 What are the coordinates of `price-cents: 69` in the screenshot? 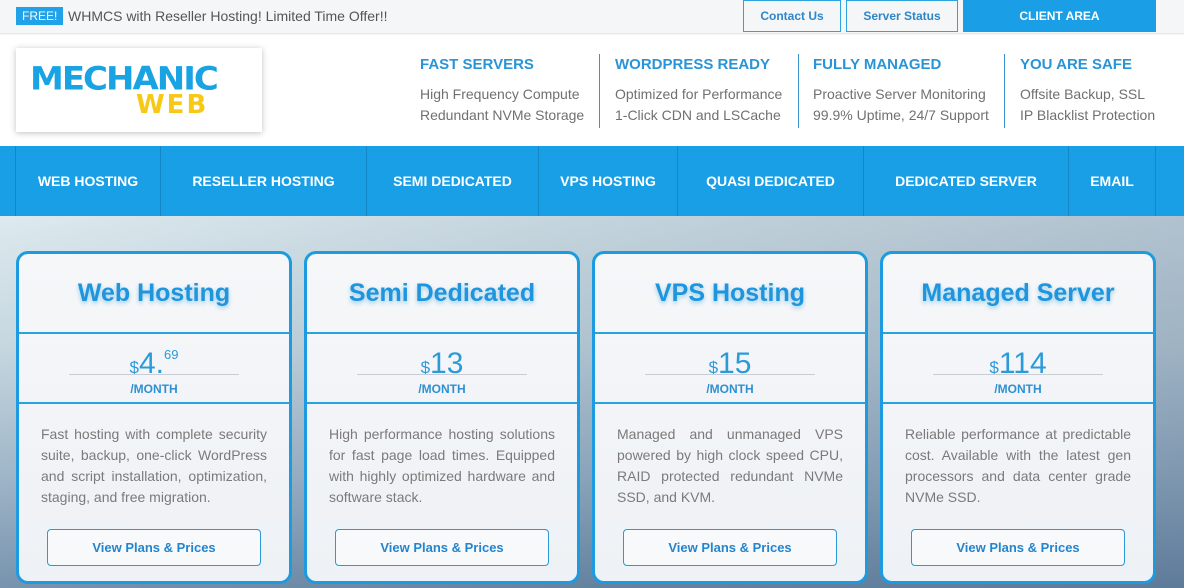 It's located at (171, 354).